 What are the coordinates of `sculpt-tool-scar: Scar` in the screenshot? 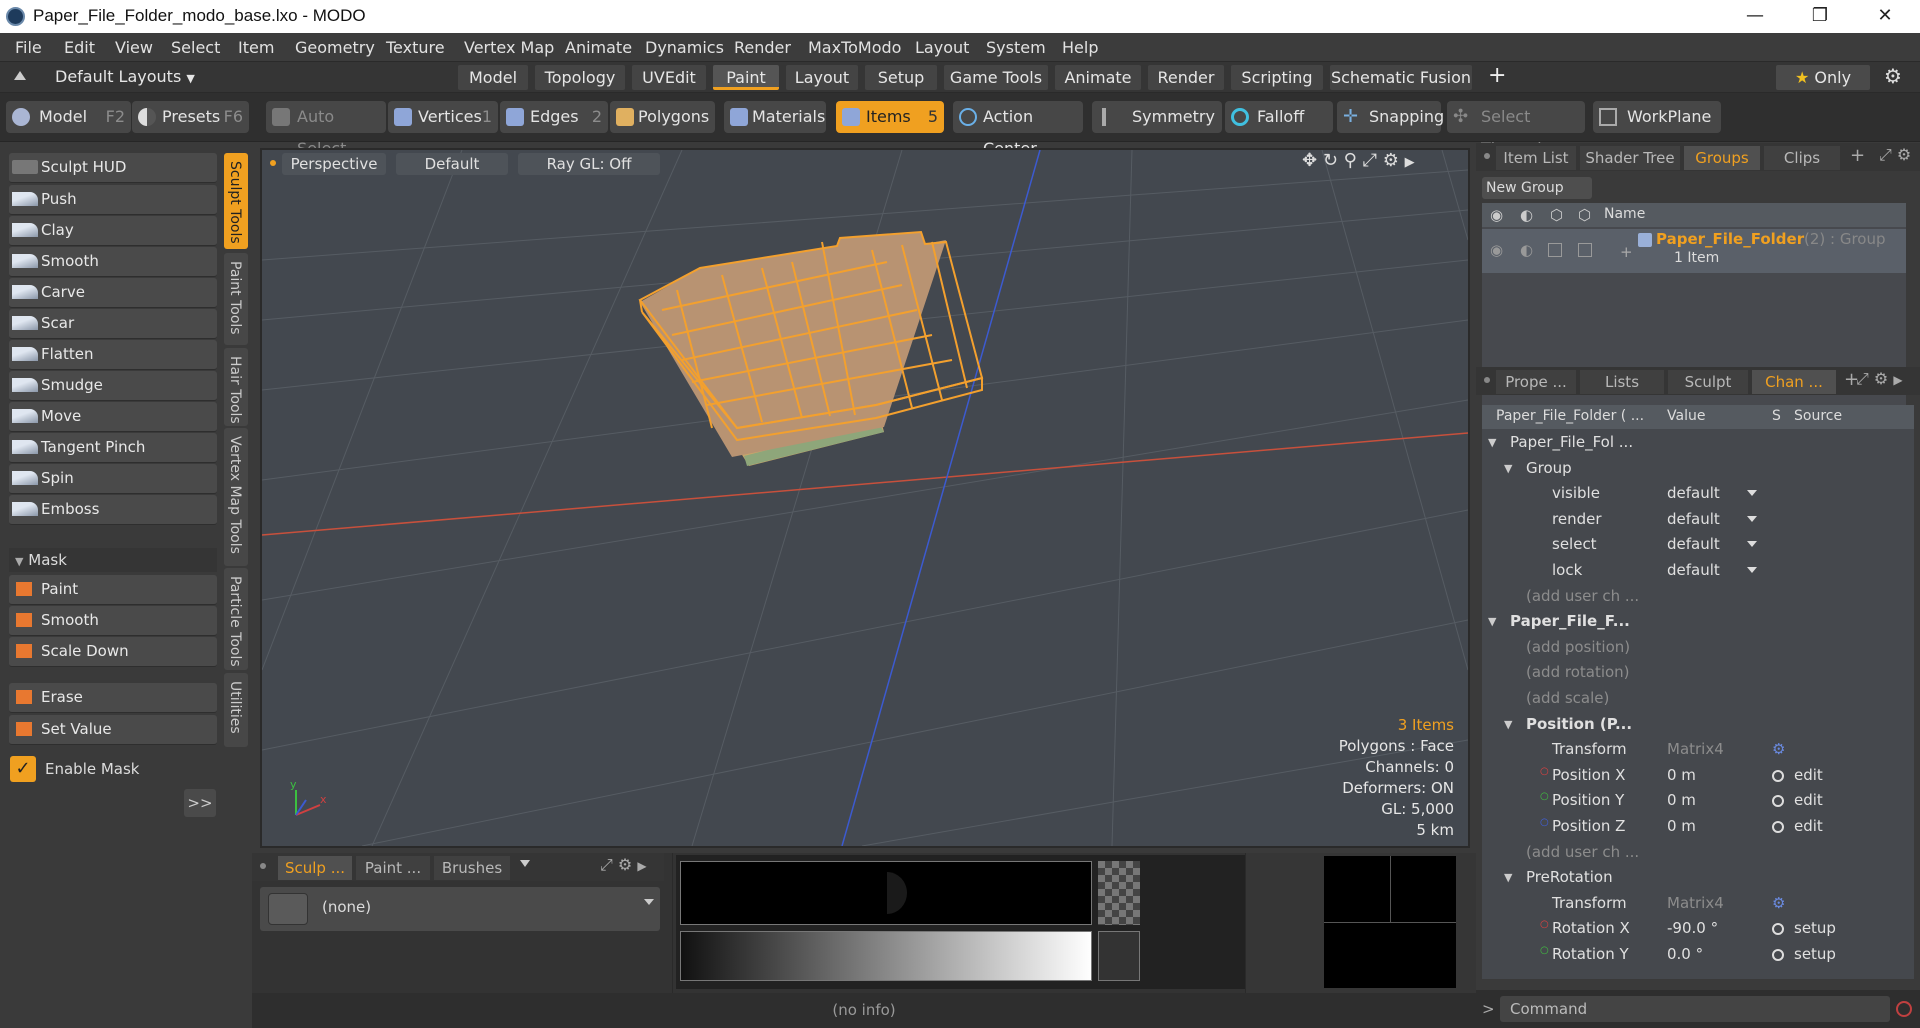 It's located at (113, 324).